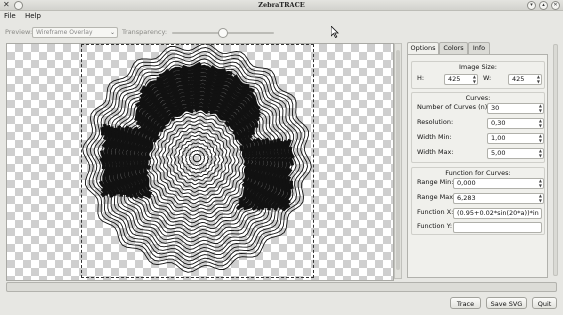 The image size is (563, 315). I want to click on function-x-value: (0.95+0.02*sin(20*a))*in, so click(498, 213).